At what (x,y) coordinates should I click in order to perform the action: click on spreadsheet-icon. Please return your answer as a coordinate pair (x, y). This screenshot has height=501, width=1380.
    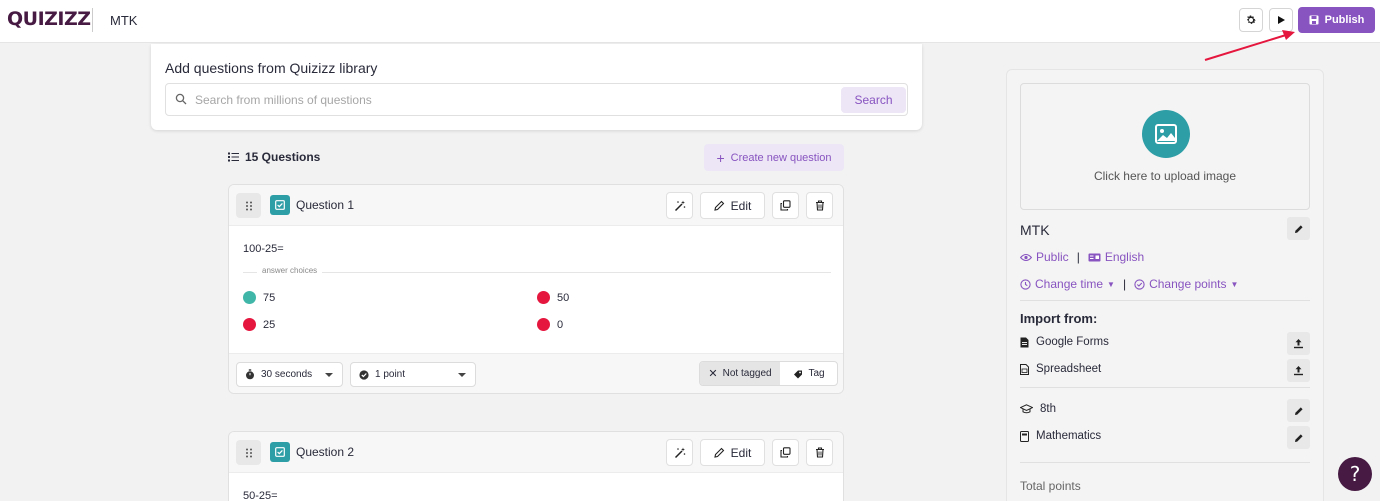
    Looking at the image, I should click on (1024, 369).